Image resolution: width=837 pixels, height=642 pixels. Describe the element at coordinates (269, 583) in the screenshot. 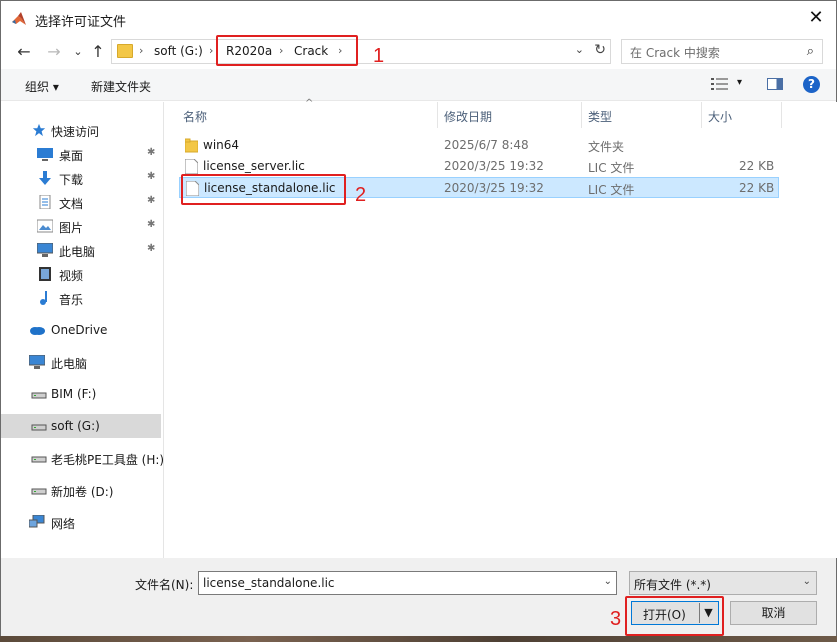

I see `filename-value: license_standalone.lic` at that location.